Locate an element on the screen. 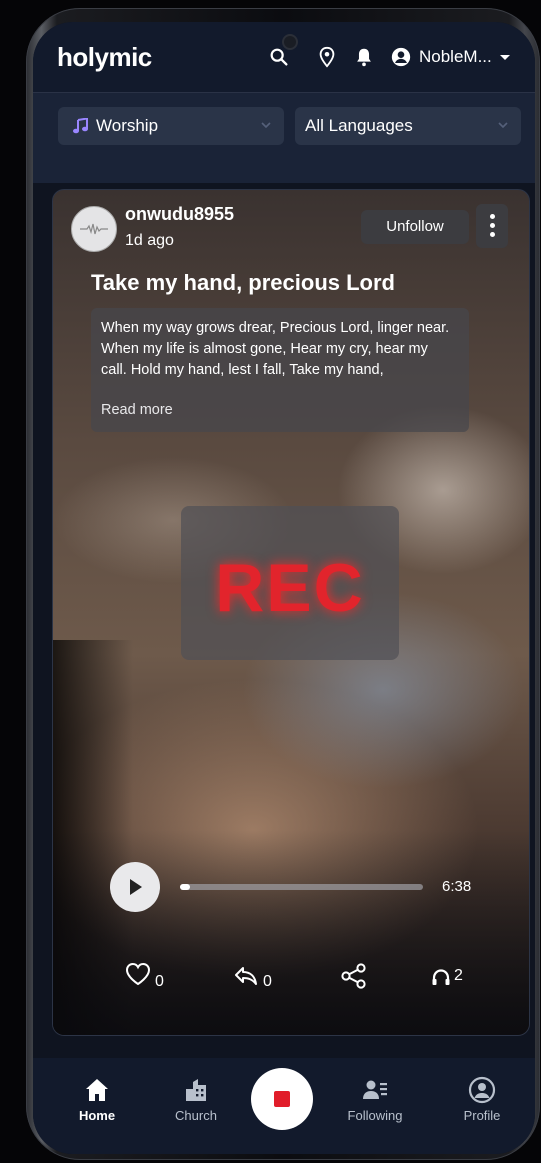  nav-profile: Profile is located at coordinates (482, 1106).